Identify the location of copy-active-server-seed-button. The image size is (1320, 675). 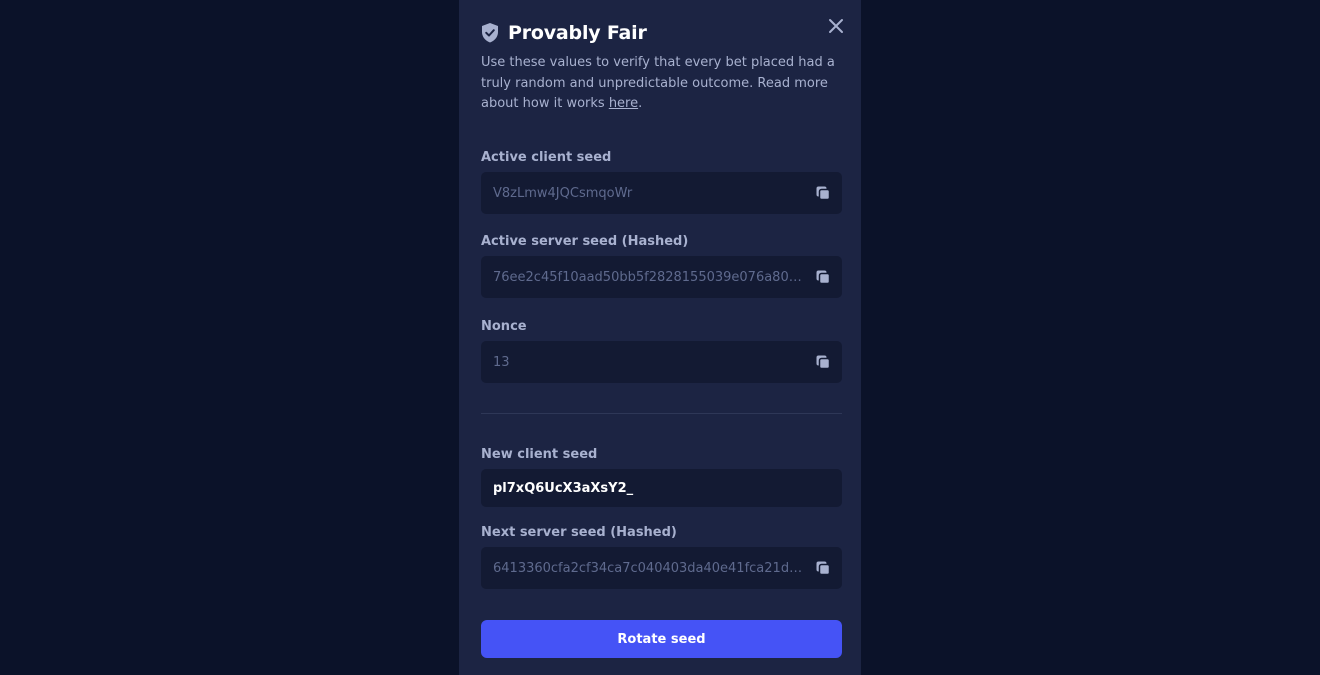
(823, 277).